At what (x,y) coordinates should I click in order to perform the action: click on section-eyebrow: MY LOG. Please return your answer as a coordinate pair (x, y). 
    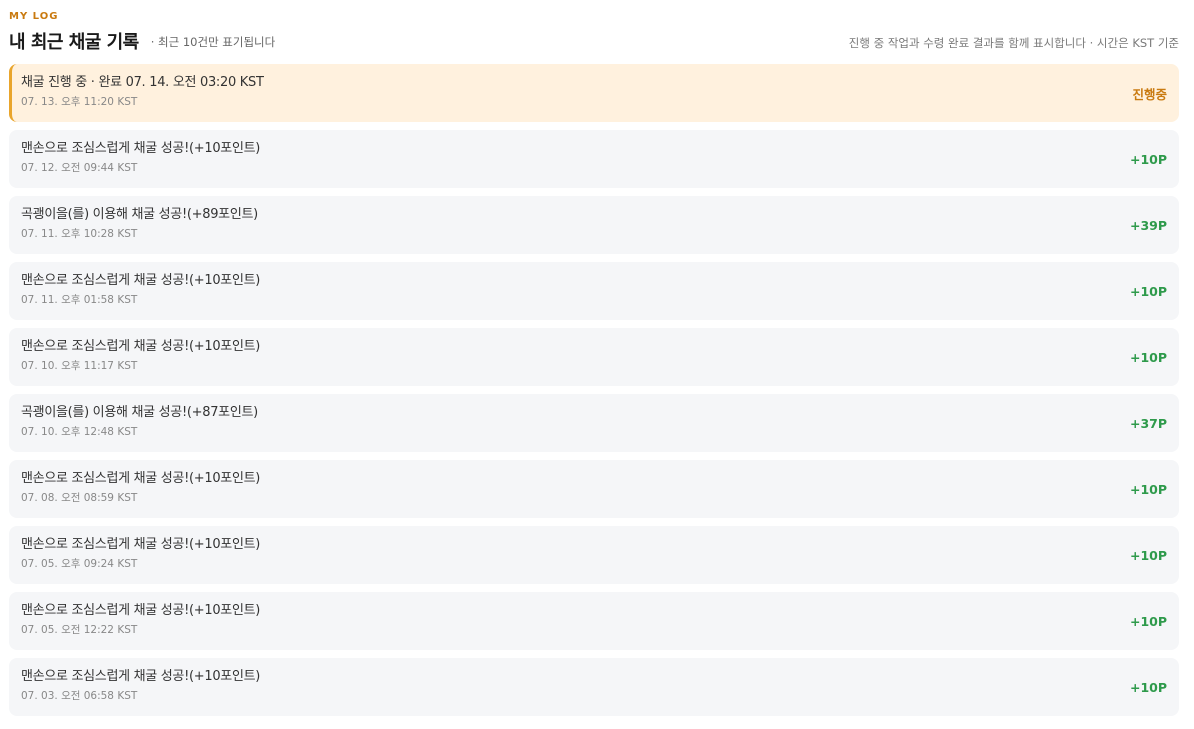
    Looking at the image, I should click on (34, 16).